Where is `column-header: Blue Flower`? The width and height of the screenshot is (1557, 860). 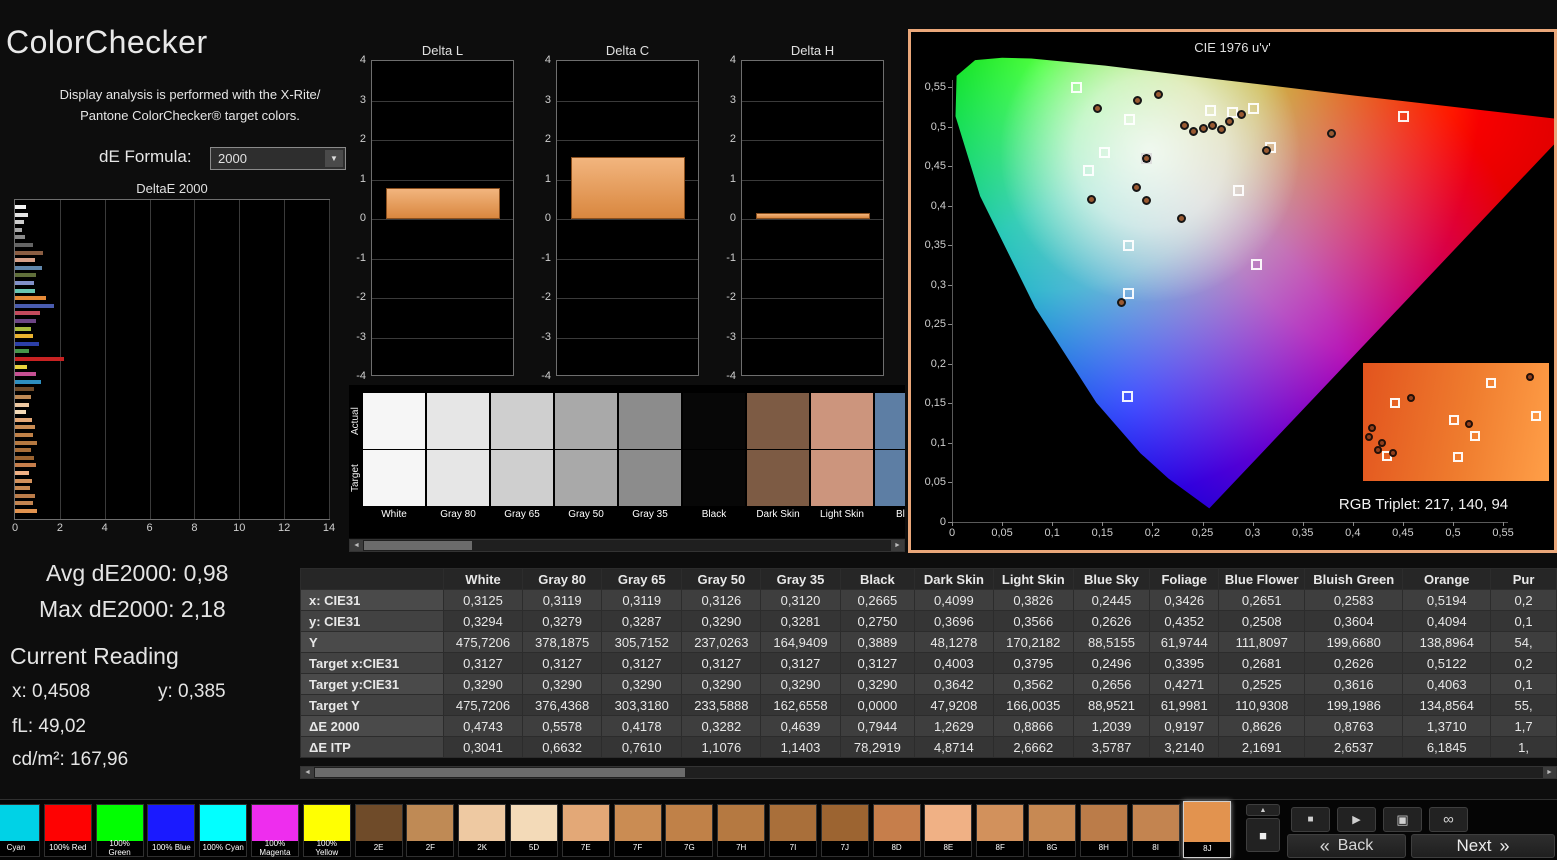
column-header: Blue Flower is located at coordinates (1261, 579).